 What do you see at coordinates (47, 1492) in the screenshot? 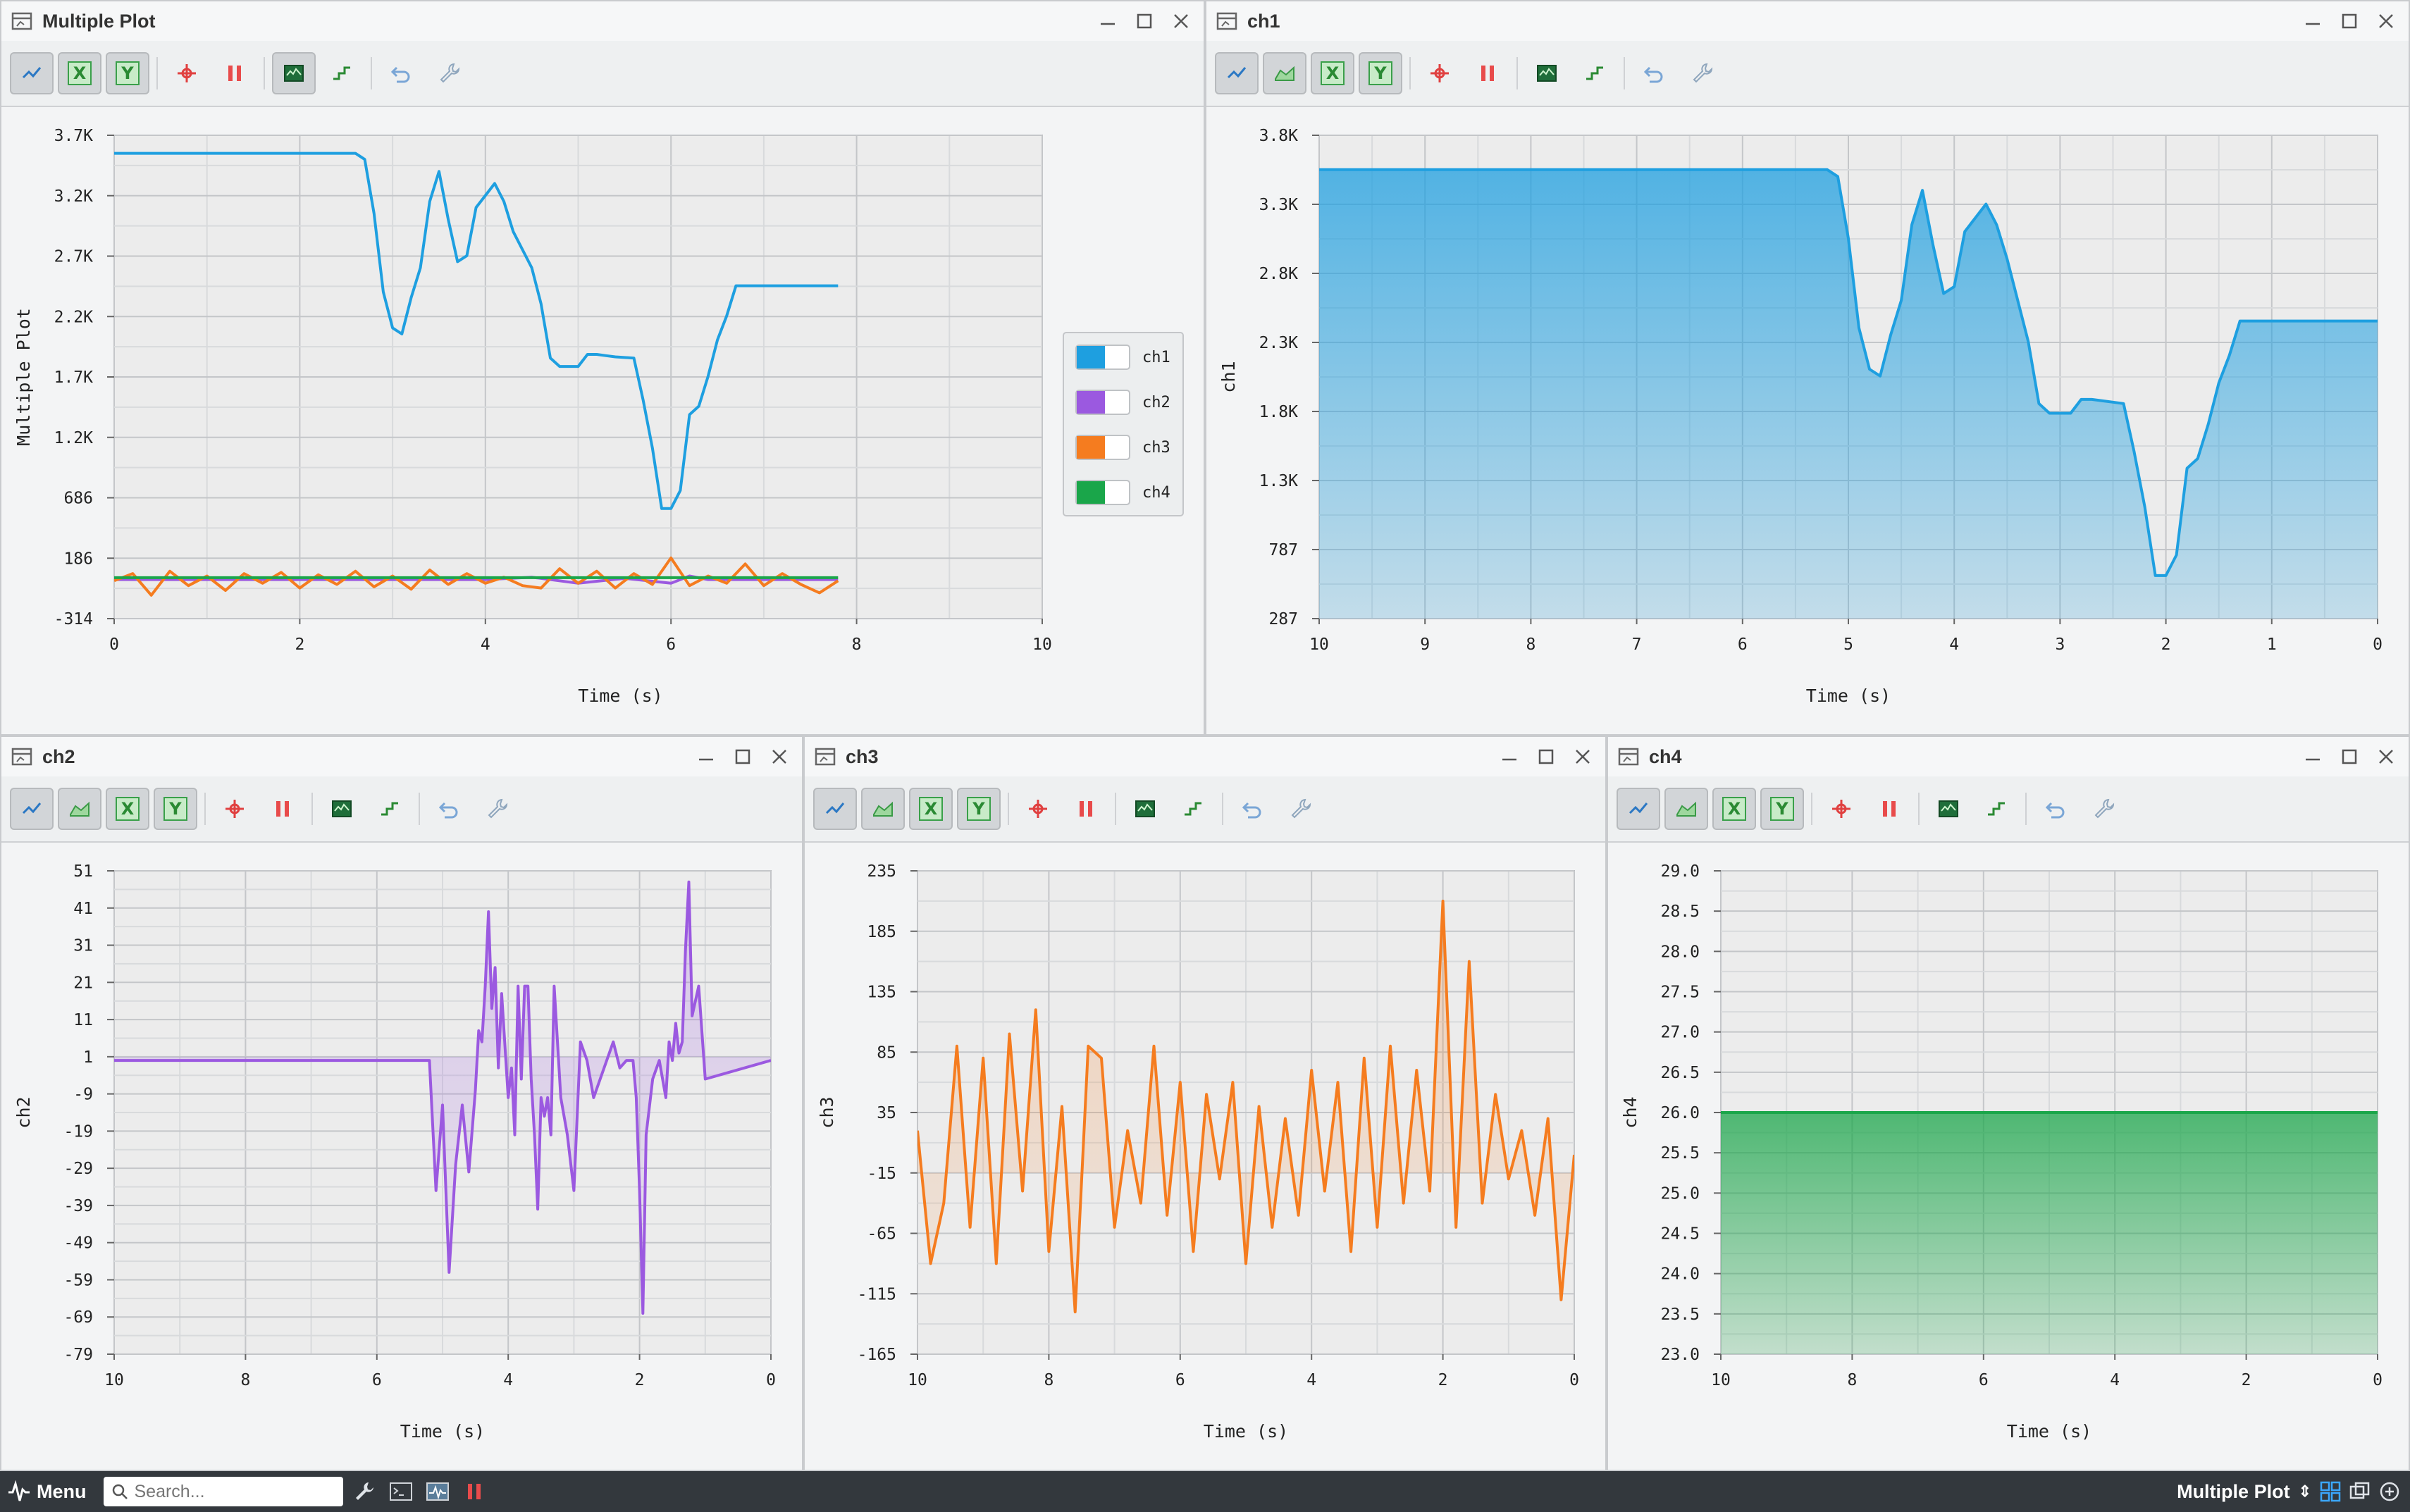
I see `menu-button: Menu` at bounding box center [47, 1492].